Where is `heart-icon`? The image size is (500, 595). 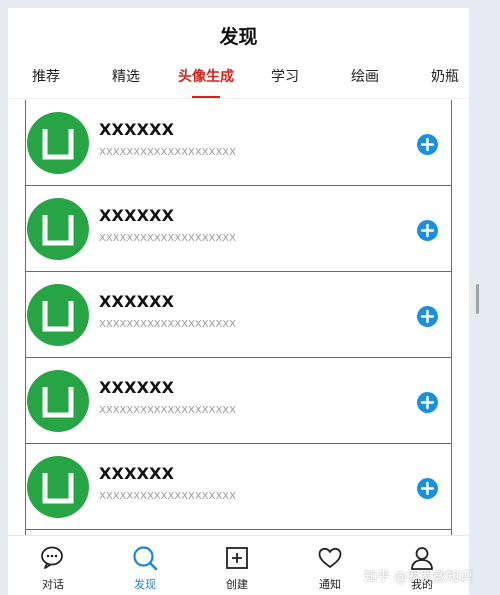 heart-icon is located at coordinates (330, 557).